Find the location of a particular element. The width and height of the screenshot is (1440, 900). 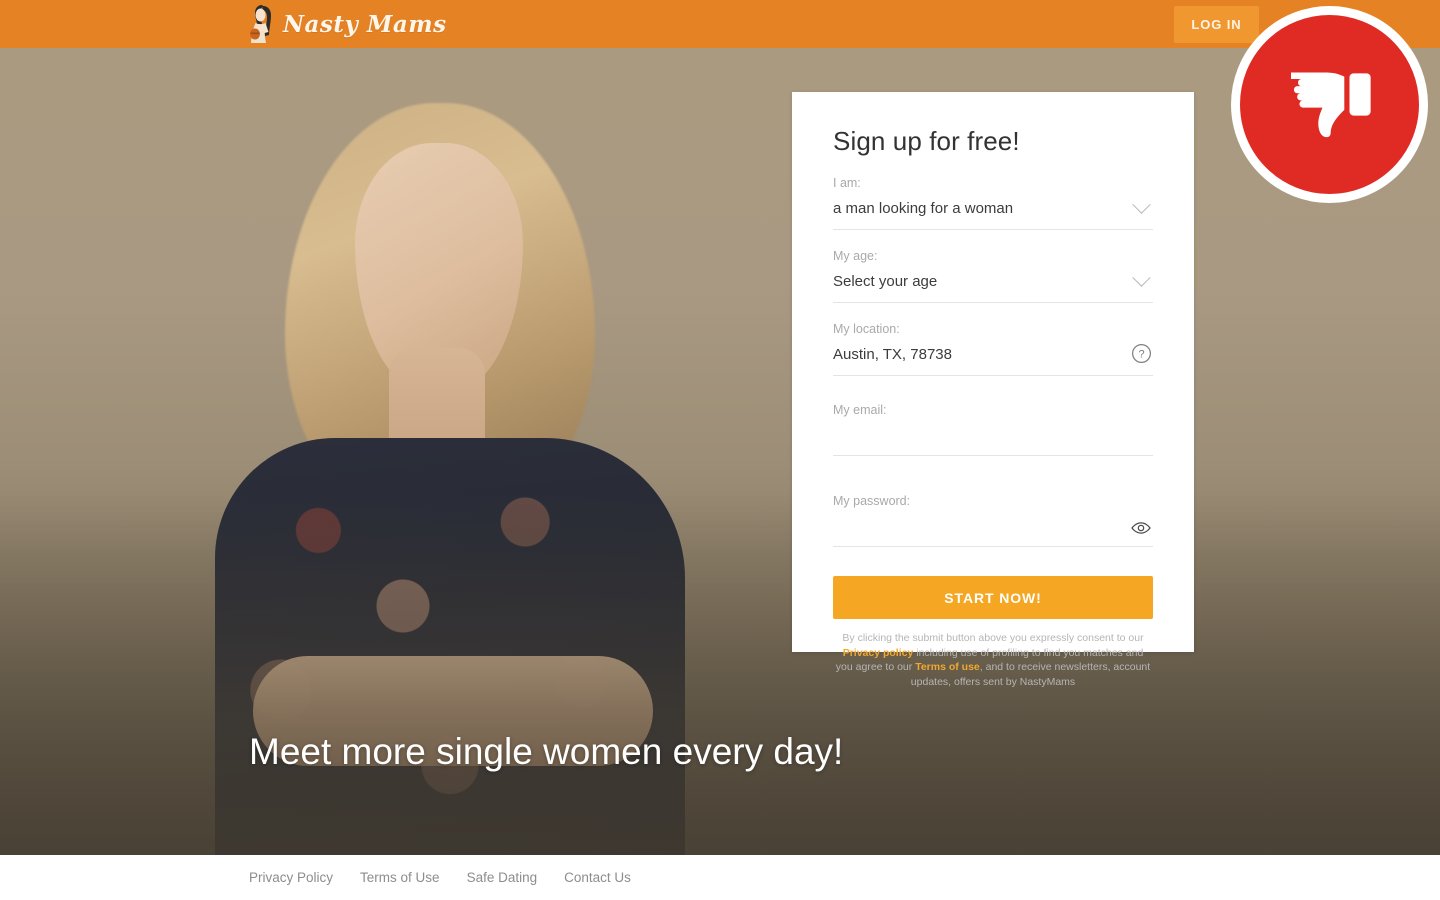

terms-of-use-link: Terms of use is located at coordinates (947, 667).